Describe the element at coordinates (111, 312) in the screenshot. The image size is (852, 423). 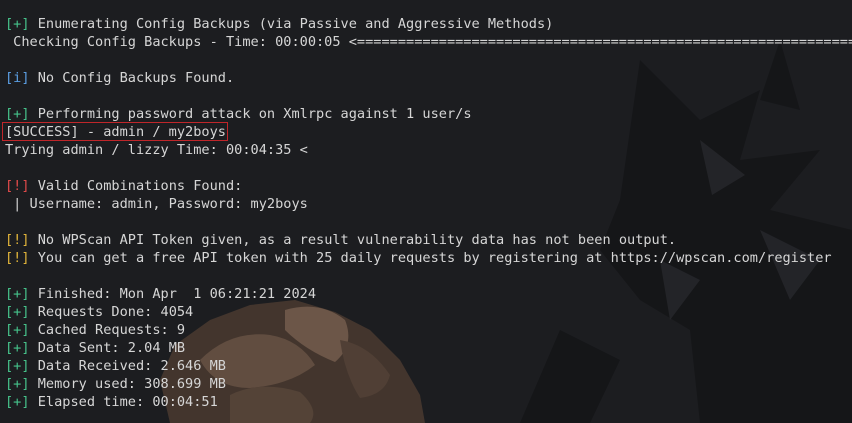
I see `line-text: Requests Done: 4054` at that location.